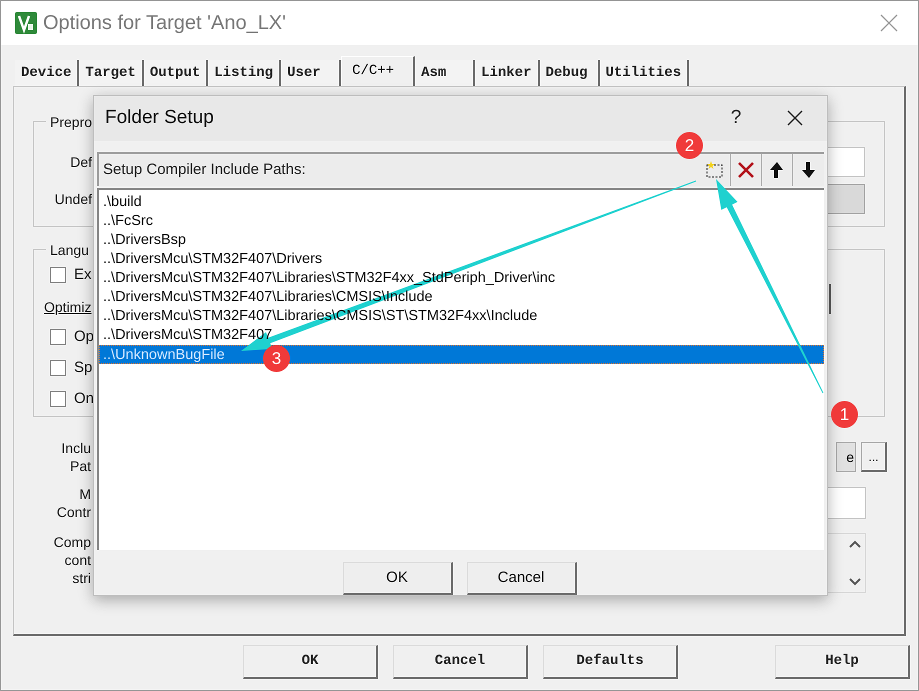 This screenshot has width=919, height=691. Describe the element at coordinates (76, 448) in the screenshot. I see `field-label: Inclu` at that location.